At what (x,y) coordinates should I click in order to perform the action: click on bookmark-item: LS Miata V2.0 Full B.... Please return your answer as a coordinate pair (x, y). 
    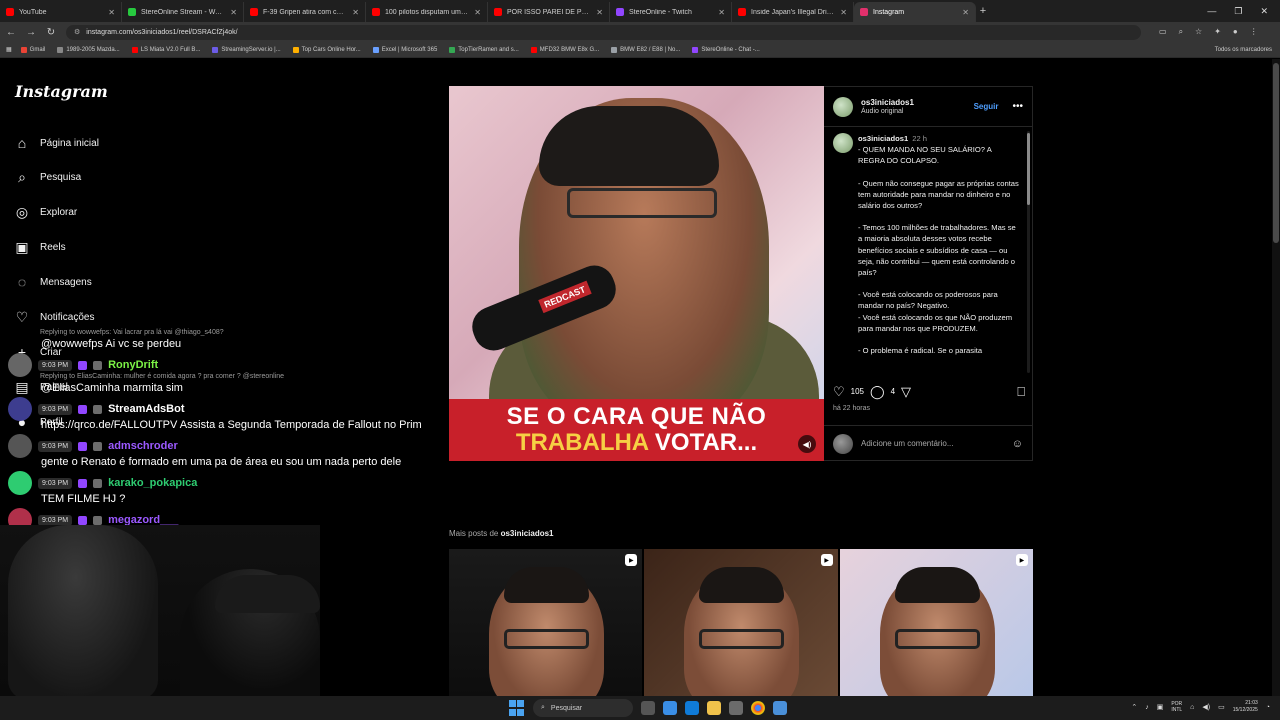
    Looking at the image, I should click on (166, 49).